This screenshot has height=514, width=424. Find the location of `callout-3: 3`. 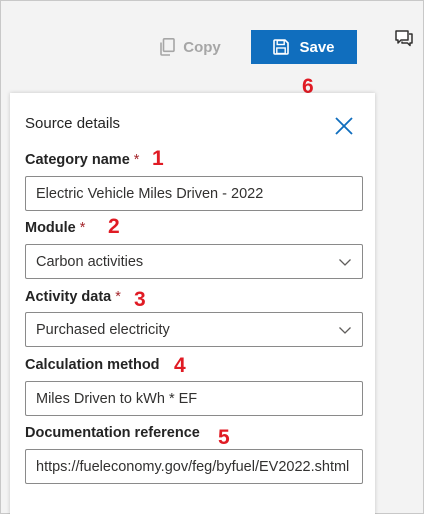

callout-3: 3 is located at coordinates (140, 299).